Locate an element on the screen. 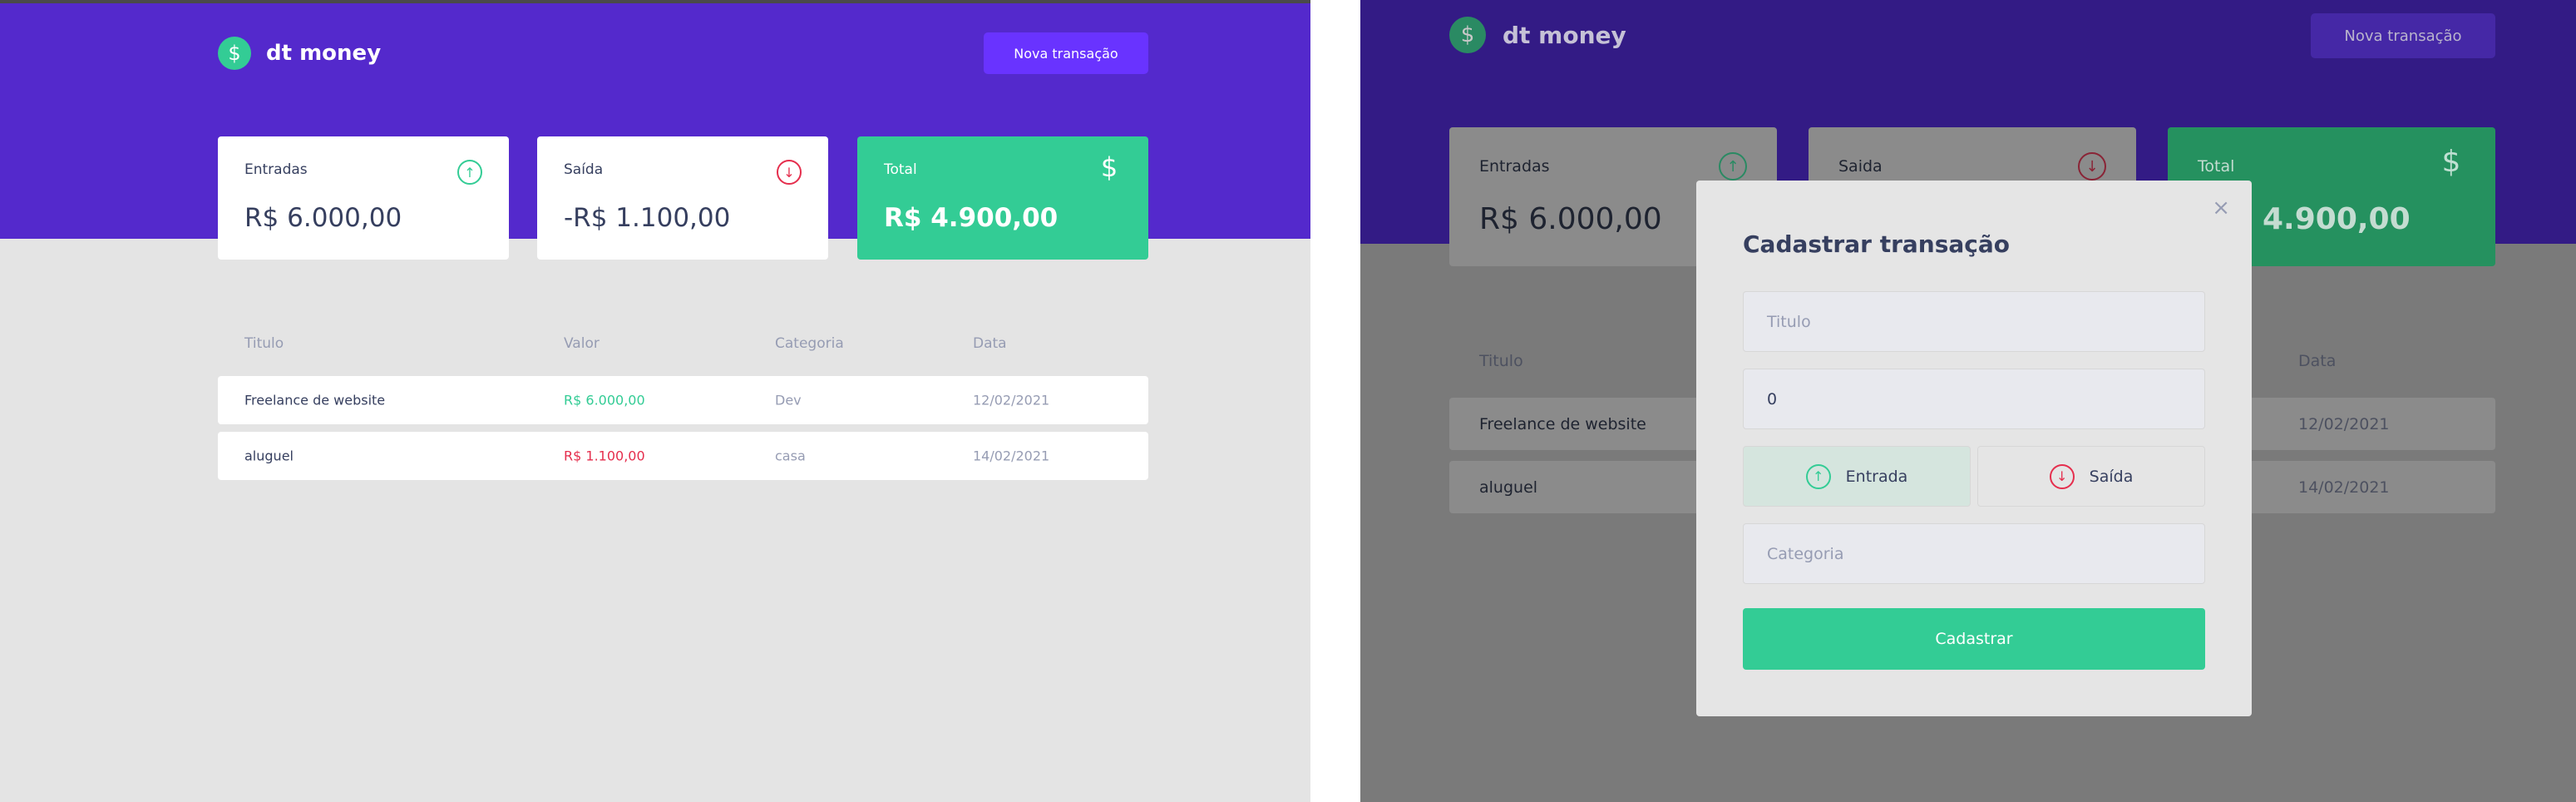 The image size is (2576, 802). close-icon: × is located at coordinates (2221, 208).